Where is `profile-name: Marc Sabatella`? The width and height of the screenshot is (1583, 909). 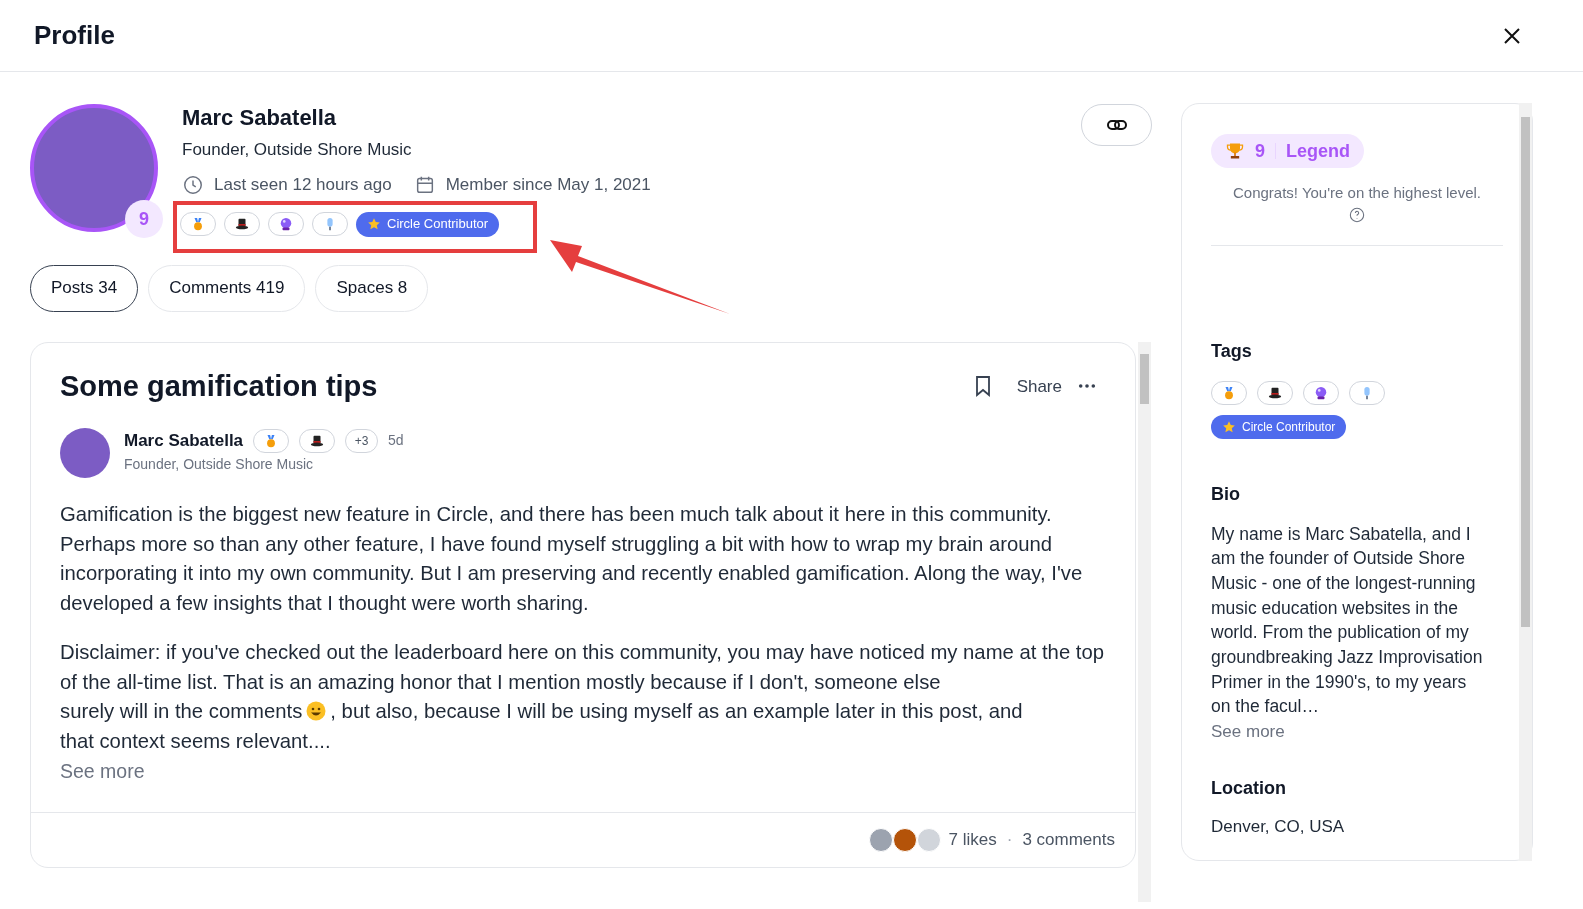
profile-name: Marc Sabatella is located at coordinates (260, 118).